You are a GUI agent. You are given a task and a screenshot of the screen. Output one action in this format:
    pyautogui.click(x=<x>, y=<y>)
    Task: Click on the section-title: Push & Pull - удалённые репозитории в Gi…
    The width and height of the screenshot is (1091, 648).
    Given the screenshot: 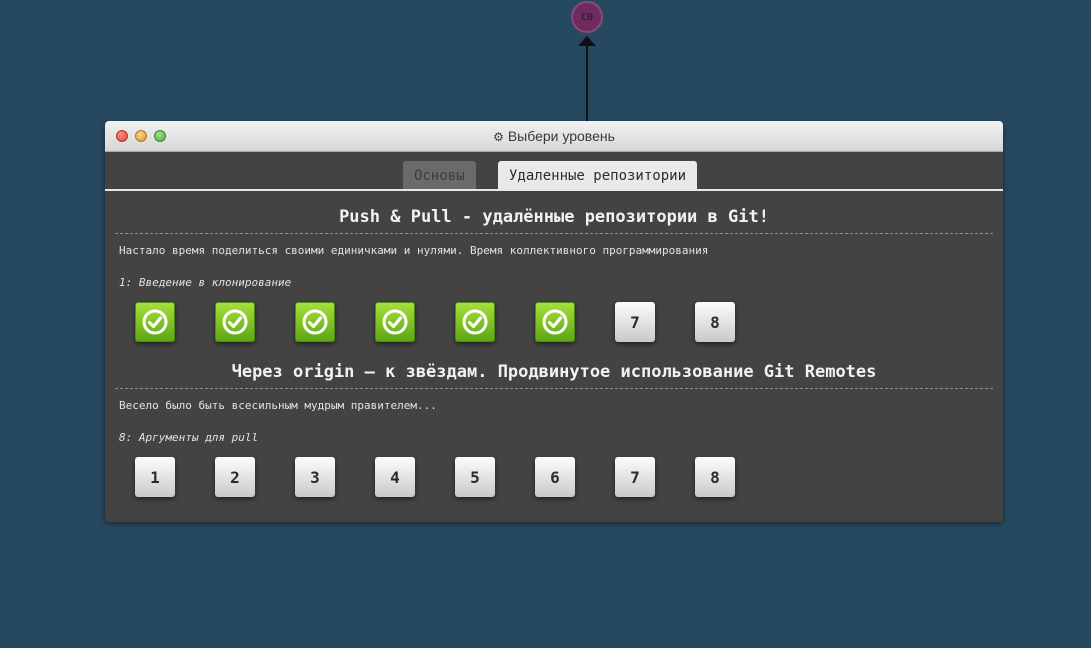 What is the action you would take?
    pyautogui.click(x=554, y=220)
    